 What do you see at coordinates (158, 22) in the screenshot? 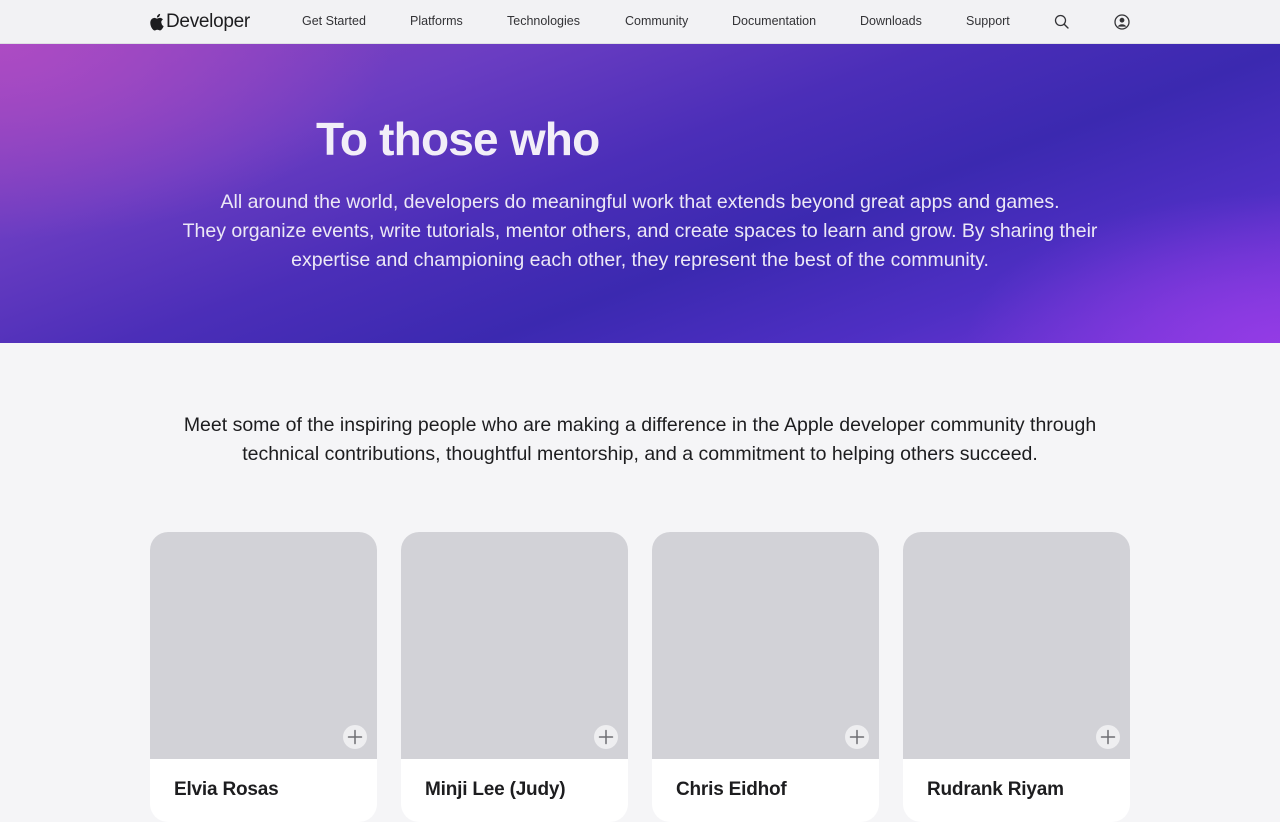
I see `apple-logo-icon` at bounding box center [158, 22].